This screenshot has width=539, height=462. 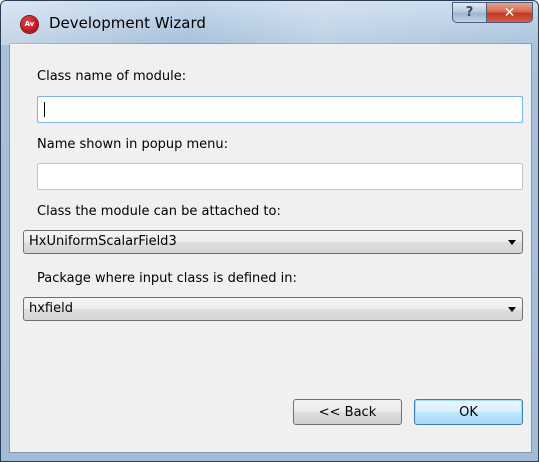 I want to click on close-button: ✕, so click(x=510, y=12).